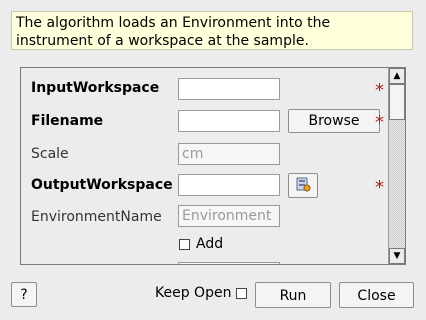  What do you see at coordinates (24, 294) in the screenshot?
I see `help-button: ?` at bounding box center [24, 294].